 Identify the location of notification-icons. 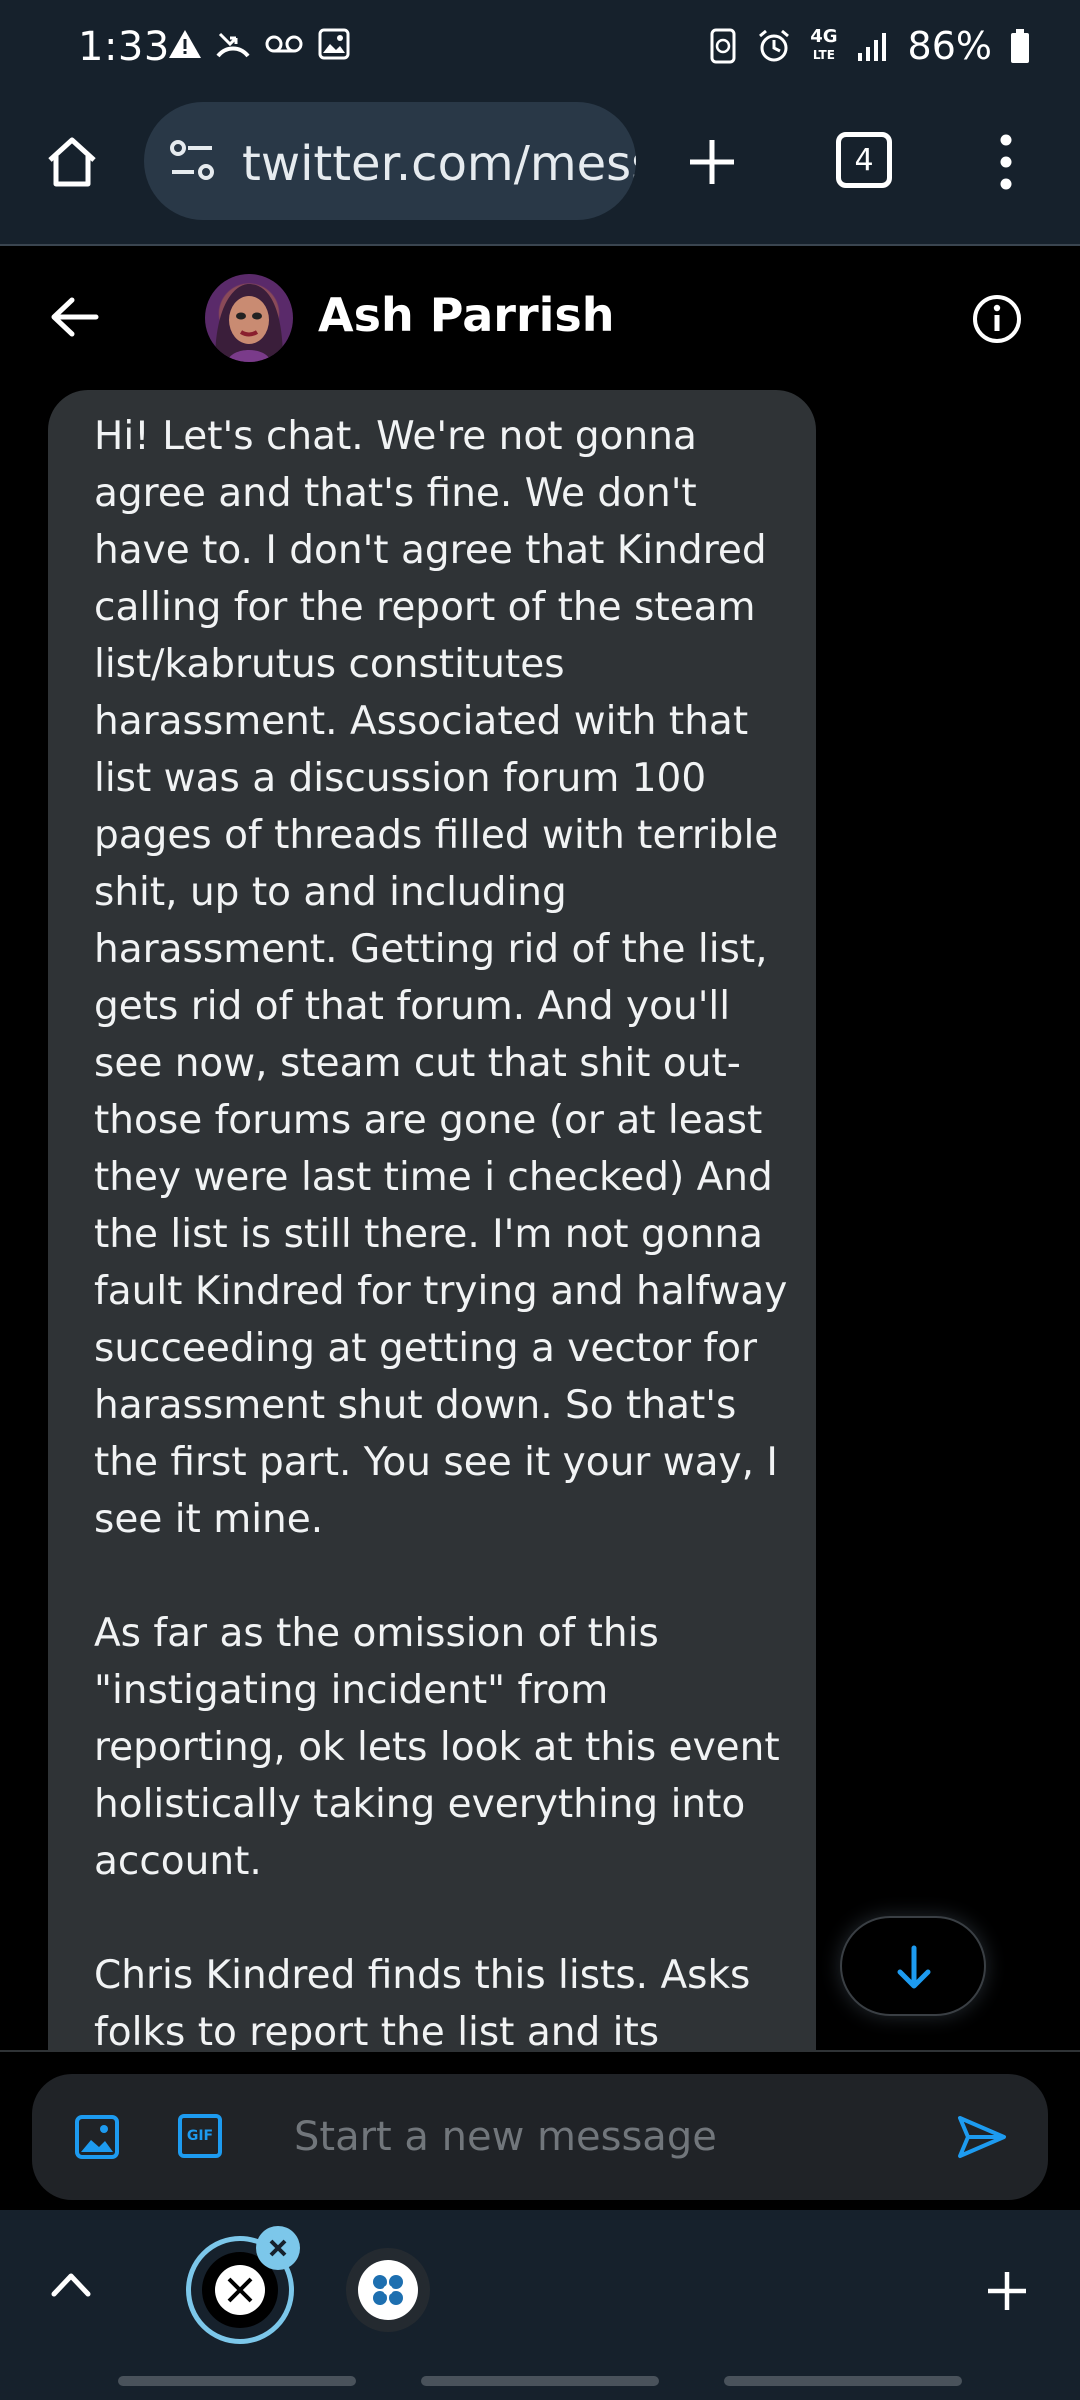
(259, 44).